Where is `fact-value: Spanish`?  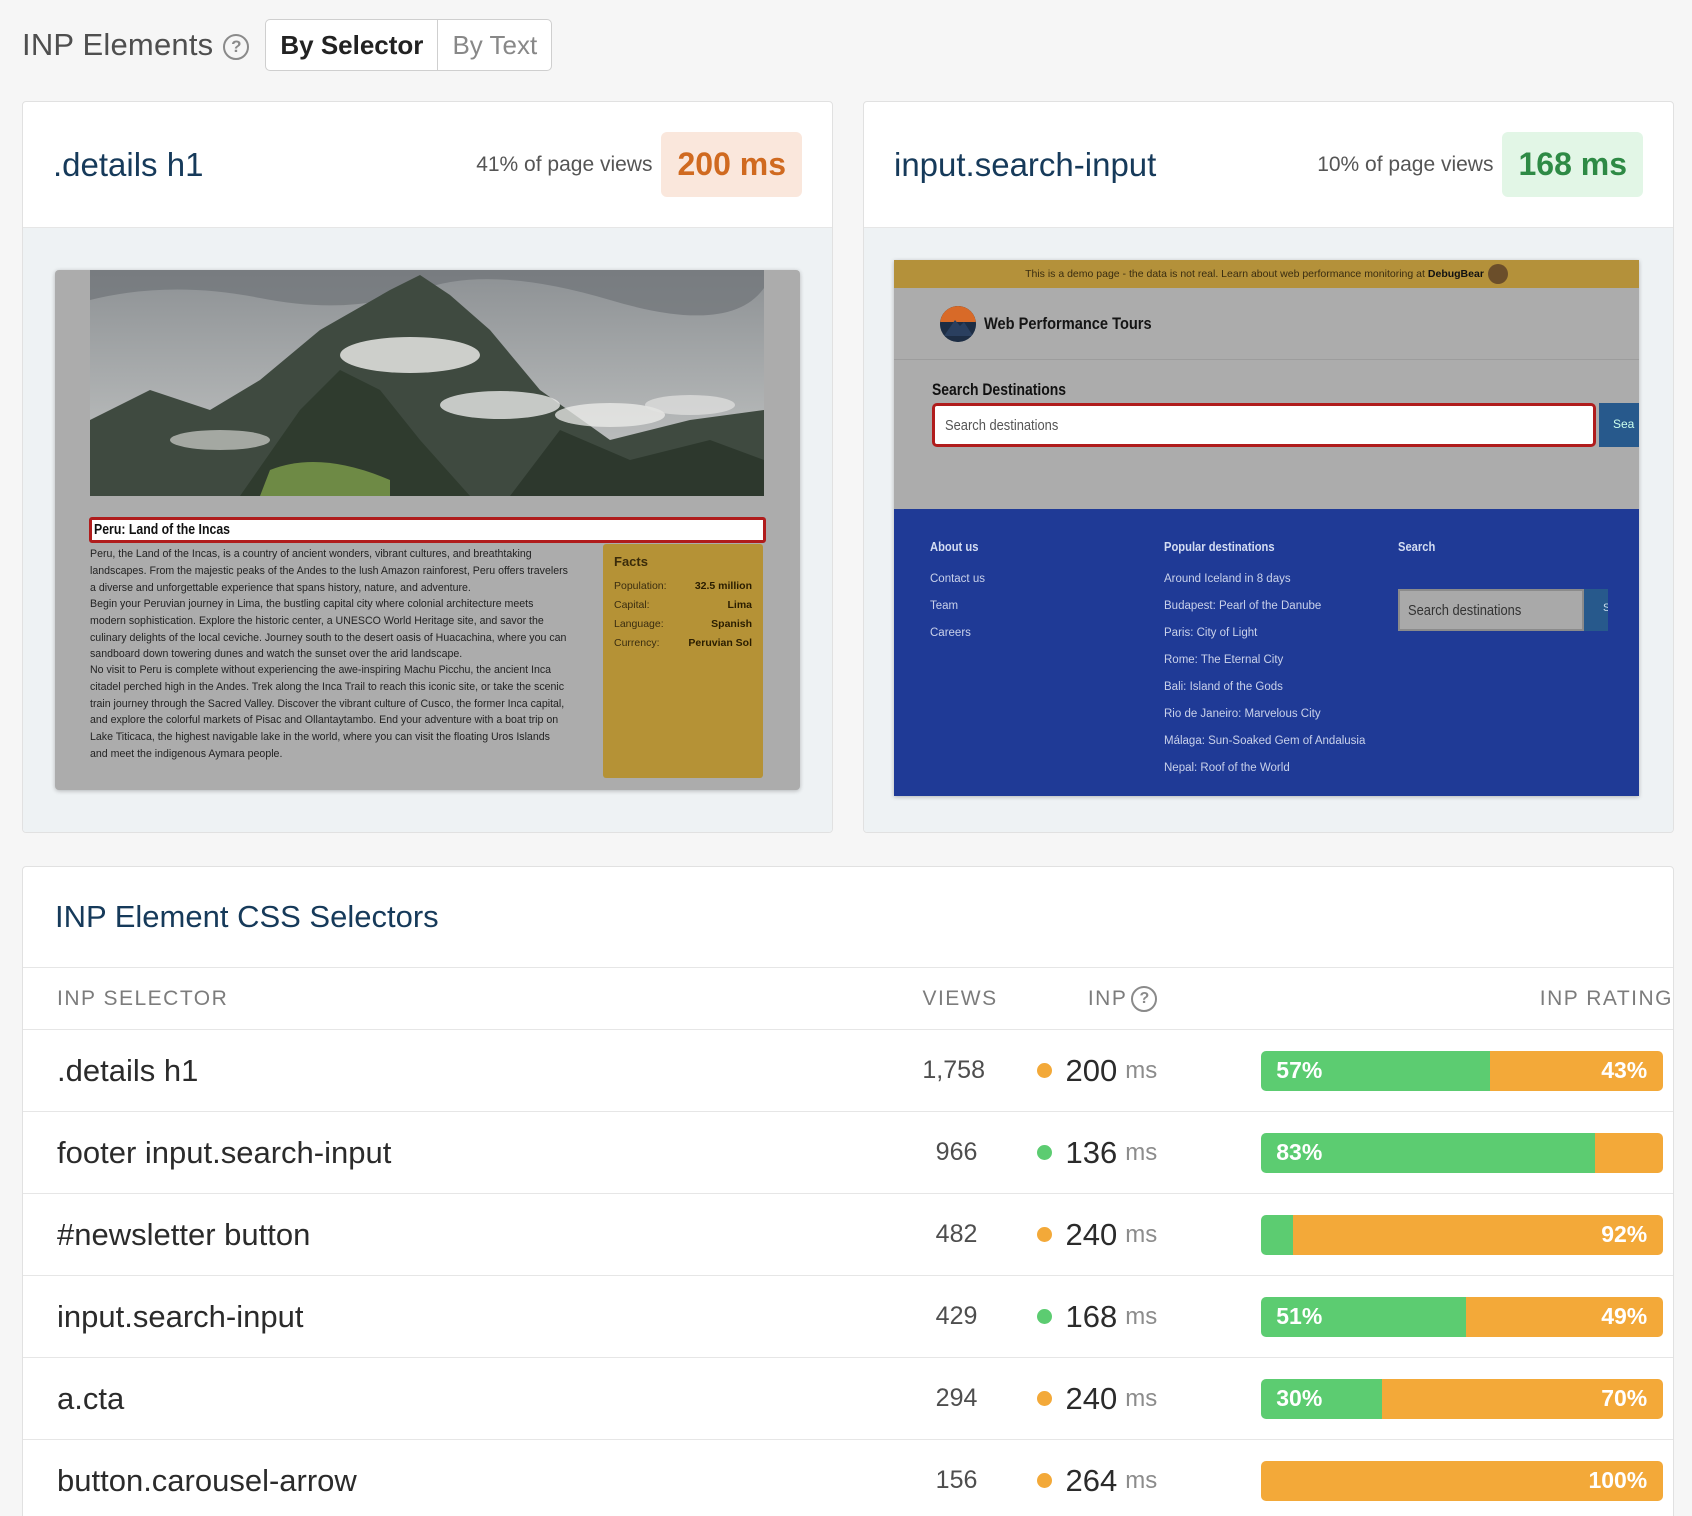 fact-value: Spanish is located at coordinates (731, 624).